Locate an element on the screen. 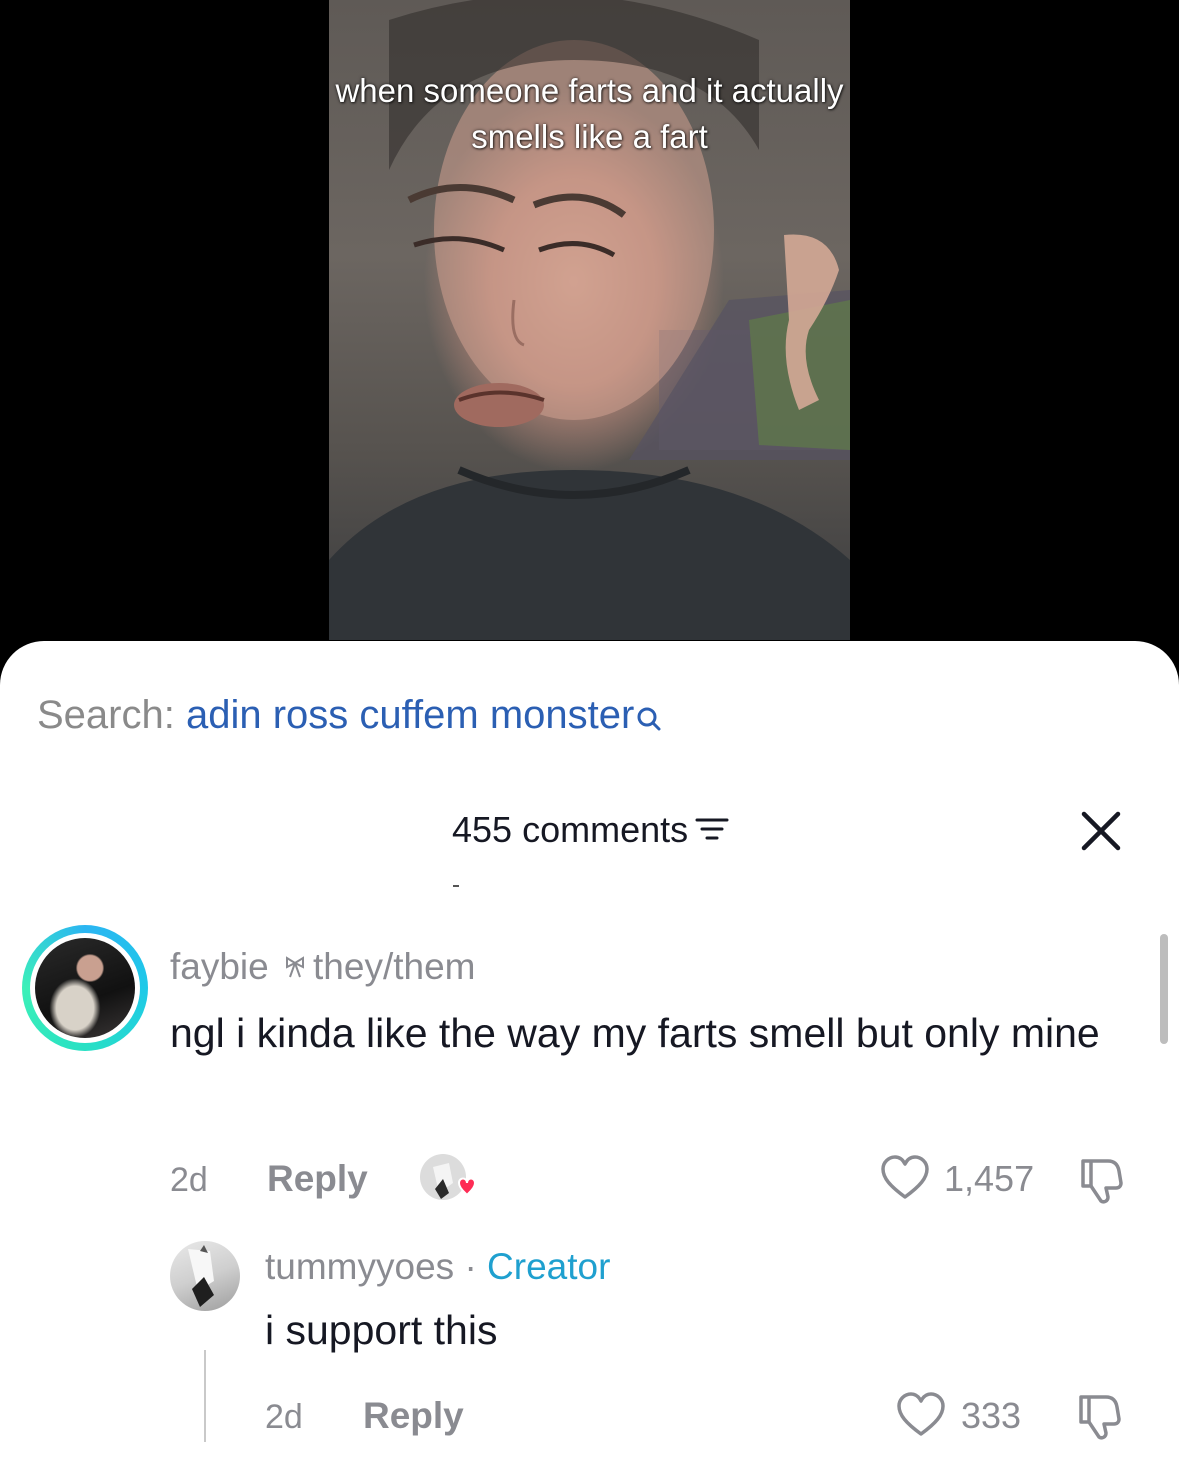 The width and height of the screenshot is (1179, 1466). divider is located at coordinates (456, 886).